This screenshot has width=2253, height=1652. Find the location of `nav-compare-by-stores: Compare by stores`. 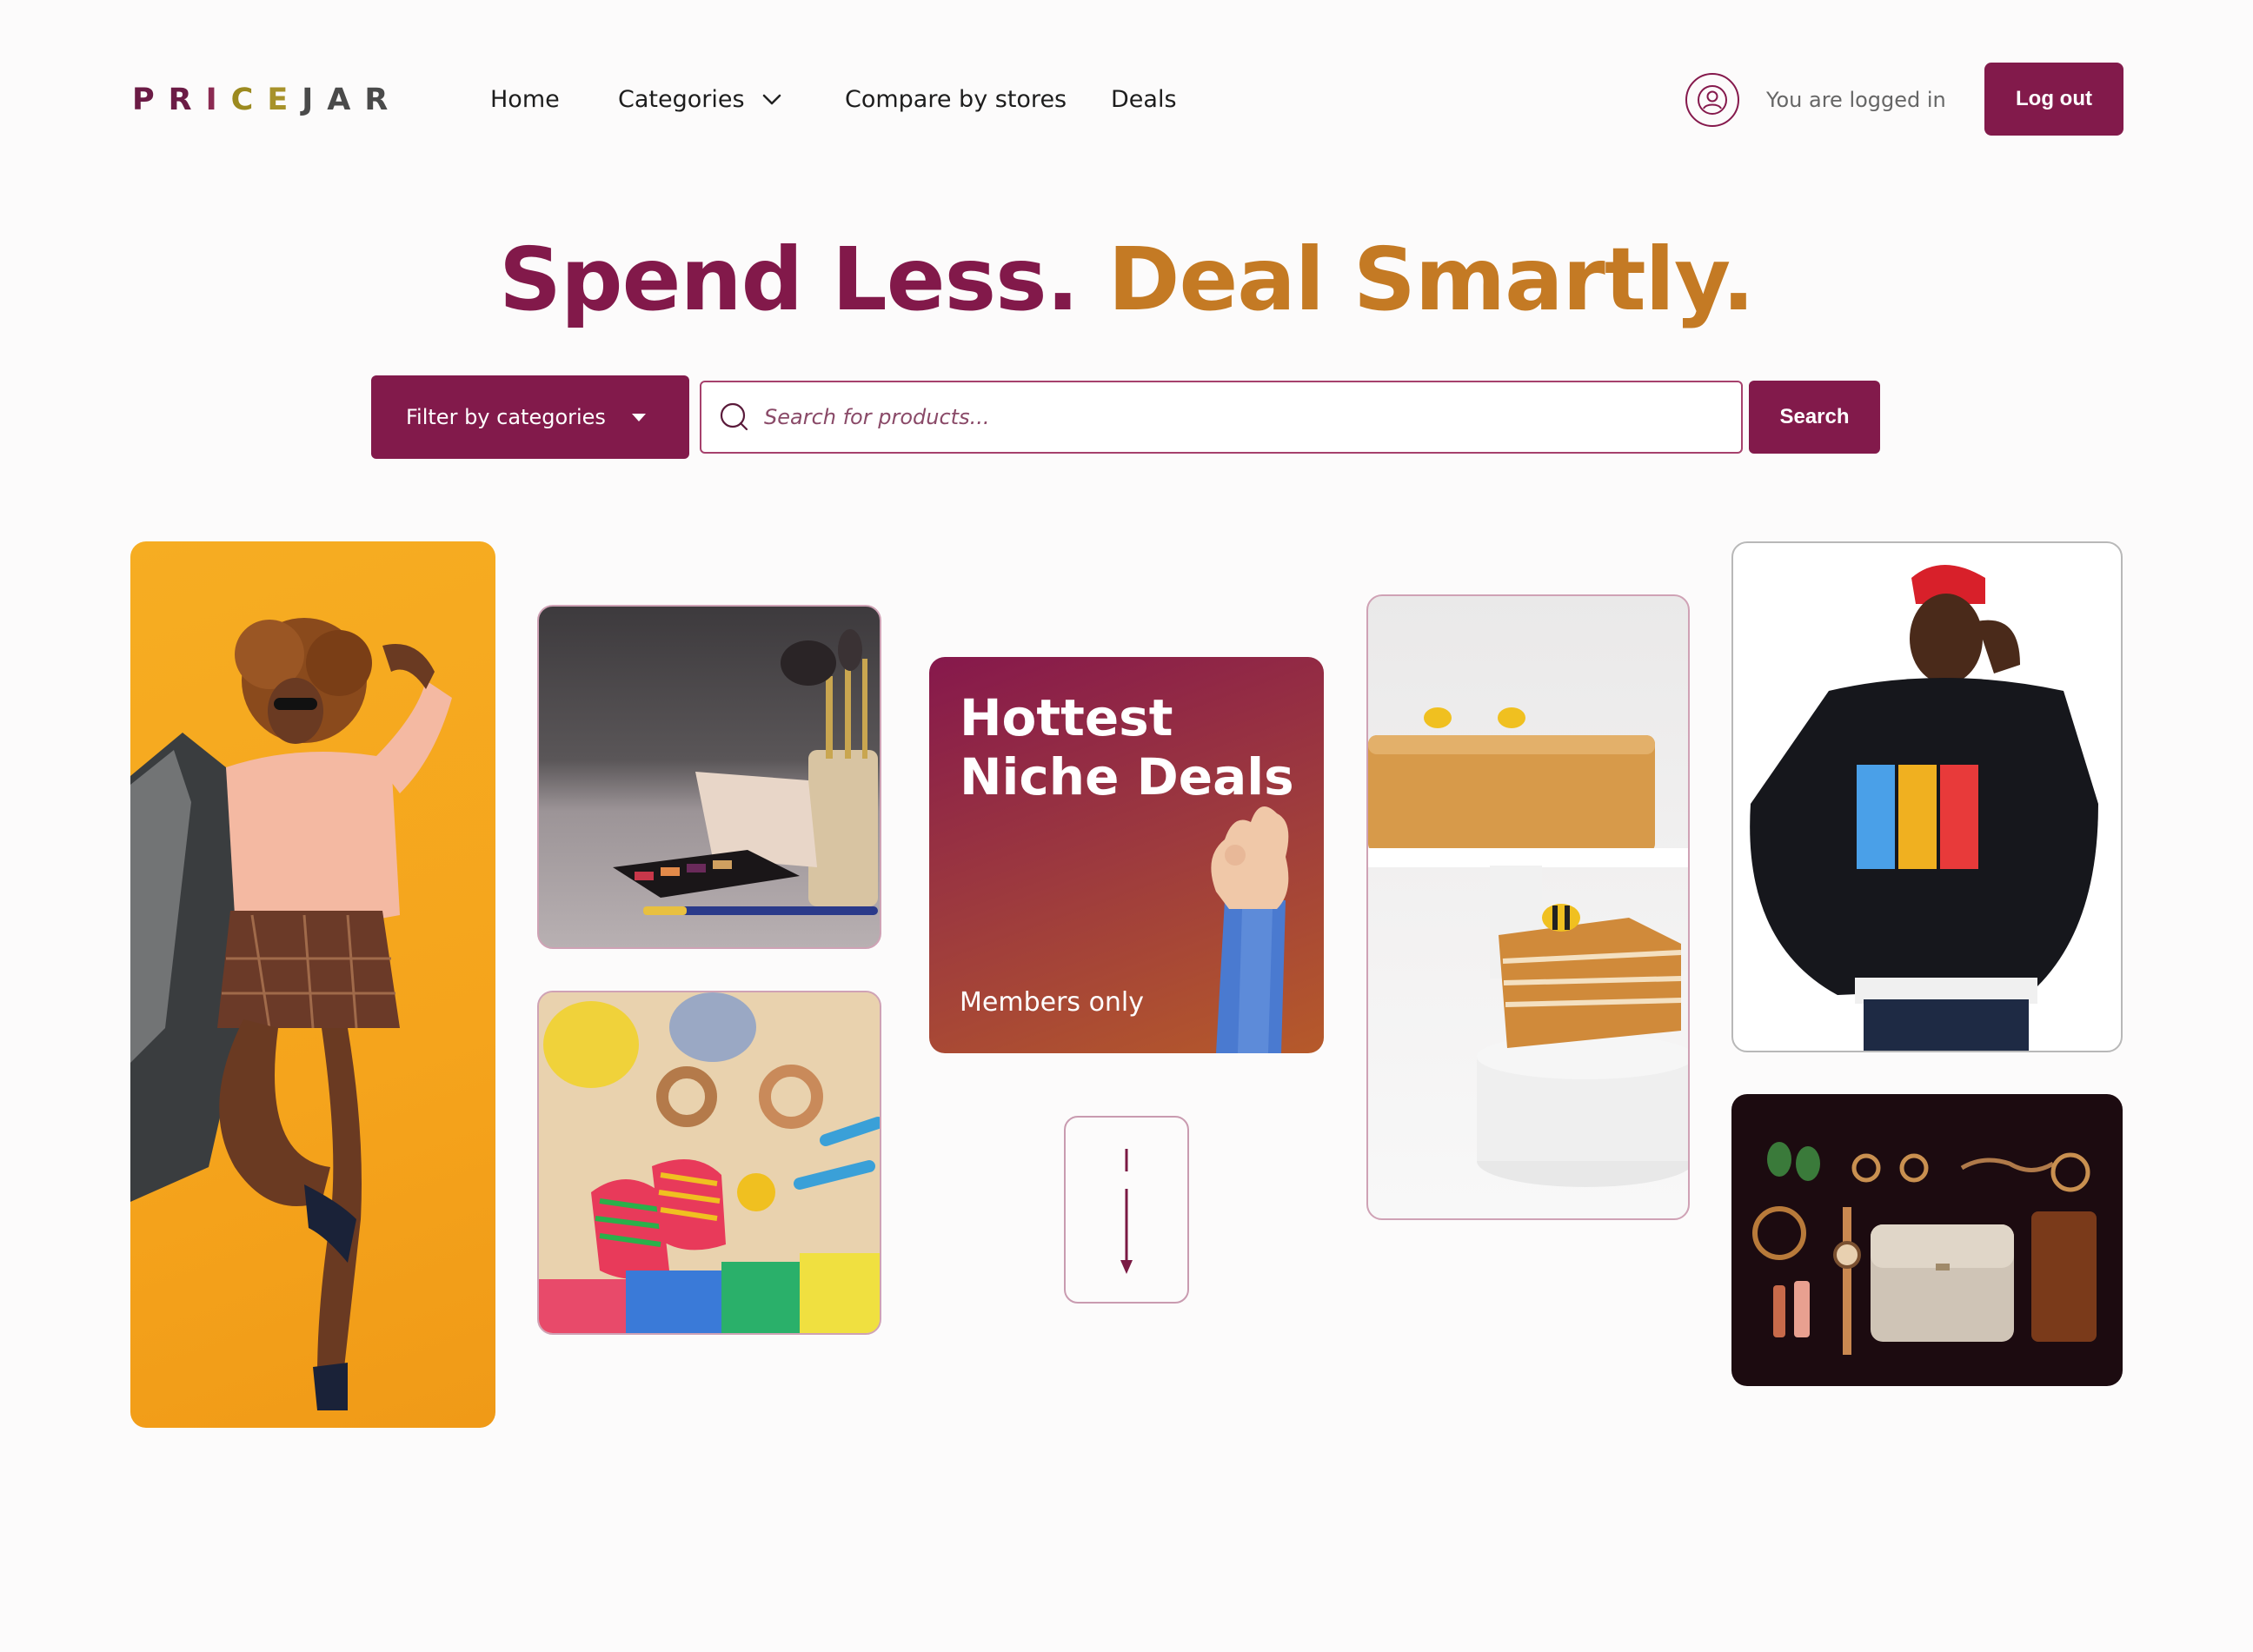

nav-compare-by-stores: Compare by stores is located at coordinates (956, 100).